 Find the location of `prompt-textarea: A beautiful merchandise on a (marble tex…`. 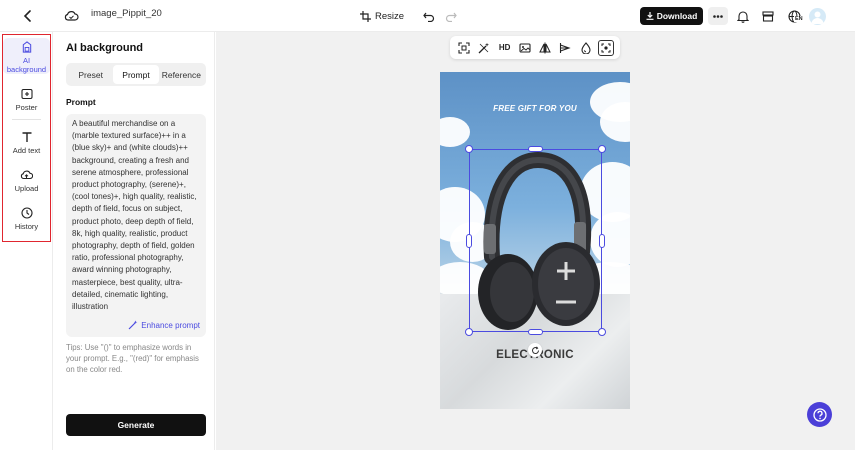

prompt-textarea: A beautiful merchandise on a (marble tex… is located at coordinates (136, 225).